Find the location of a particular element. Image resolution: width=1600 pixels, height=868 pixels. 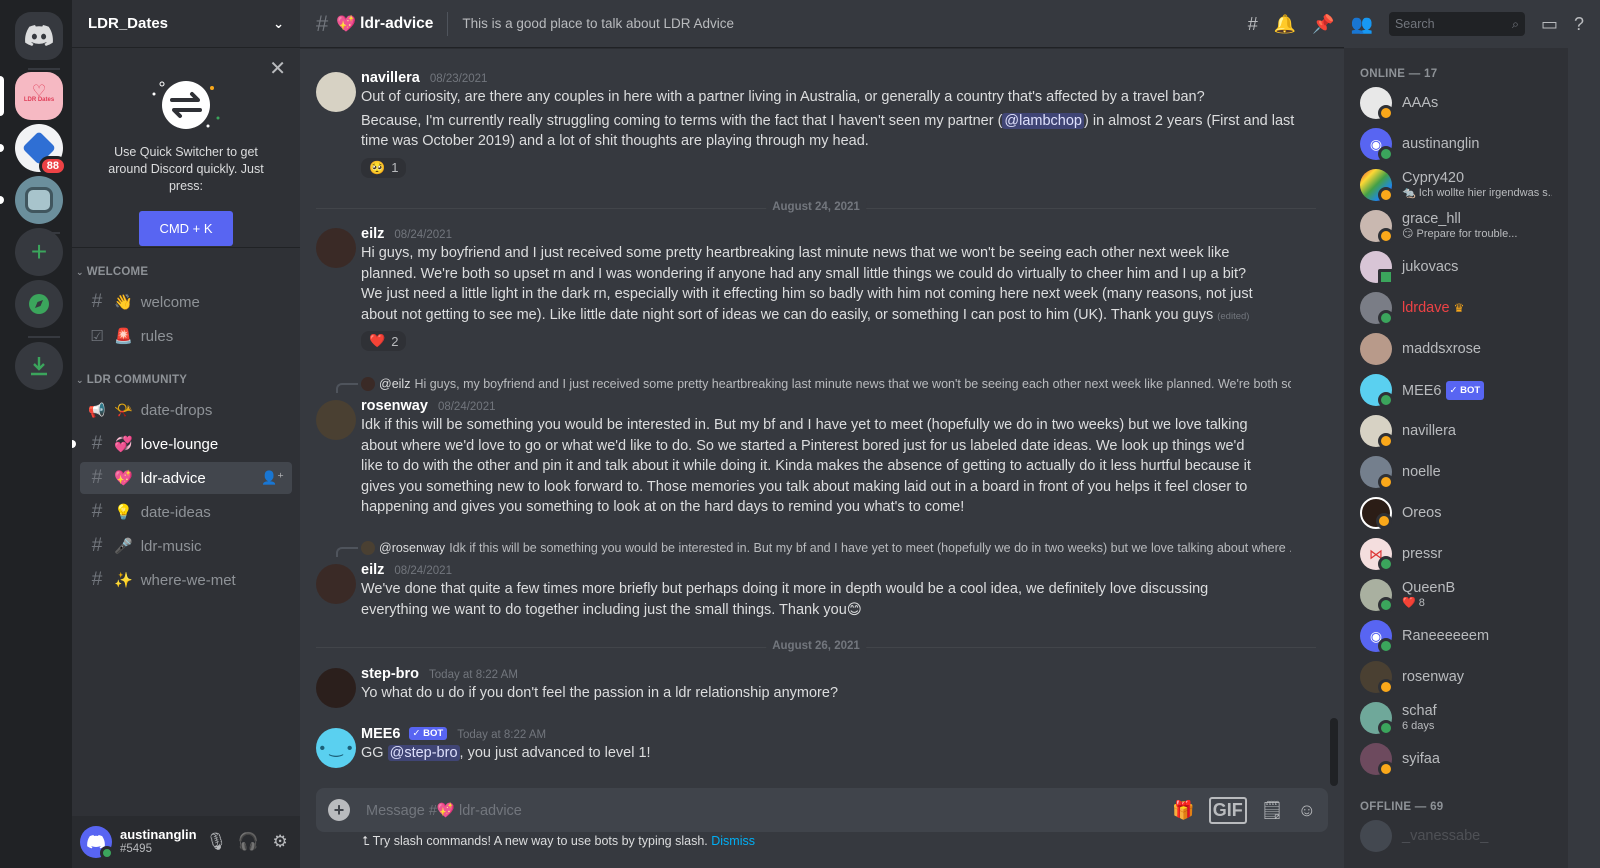

bell-icon: 🔔 is located at coordinates (1285, 24).